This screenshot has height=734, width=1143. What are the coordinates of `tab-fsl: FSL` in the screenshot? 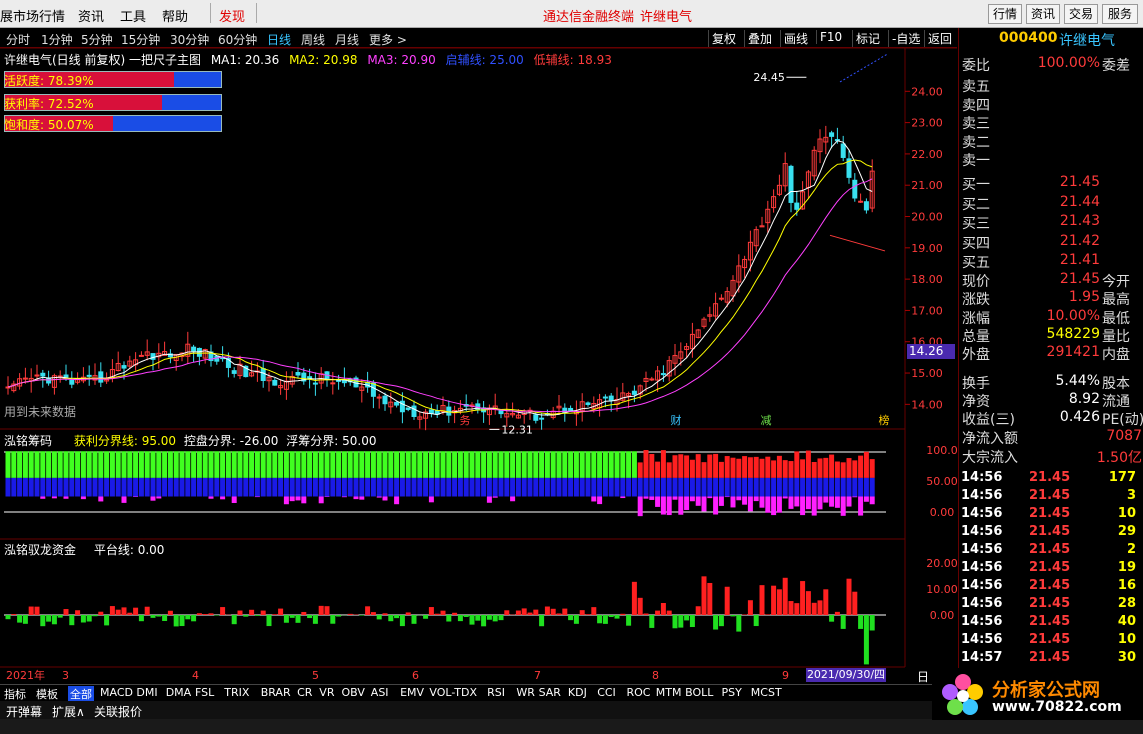 It's located at (204, 692).